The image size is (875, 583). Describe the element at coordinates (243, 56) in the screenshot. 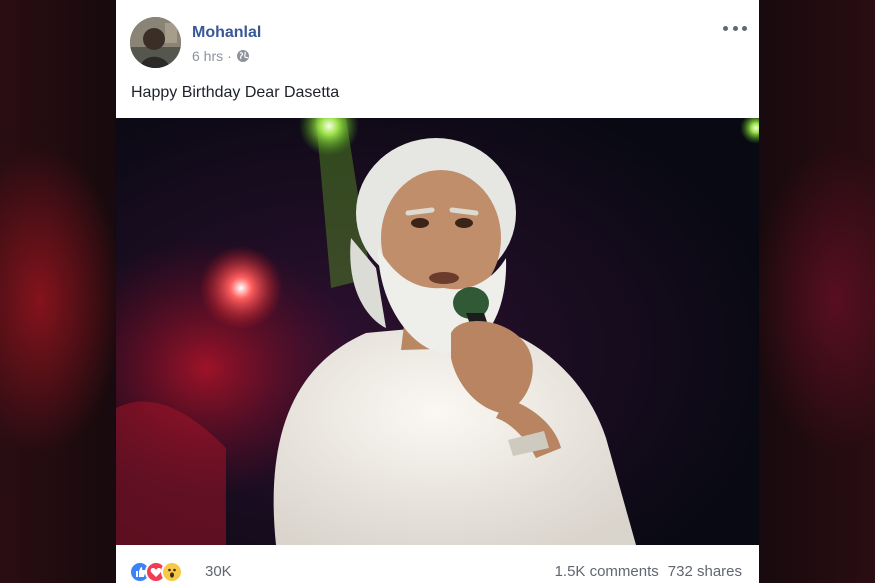

I see `globe-icon` at that location.